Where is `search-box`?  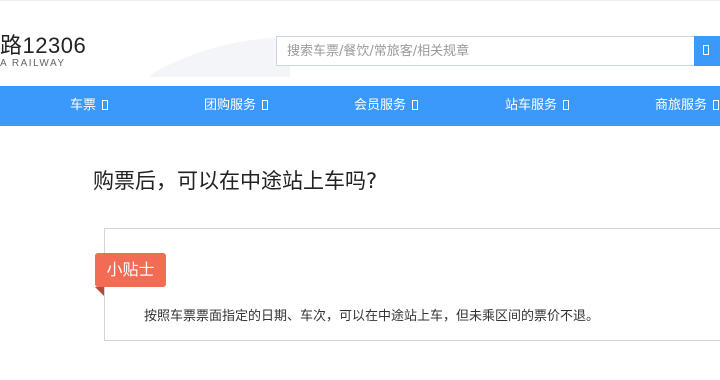 search-box is located at coordinates (485, 51).